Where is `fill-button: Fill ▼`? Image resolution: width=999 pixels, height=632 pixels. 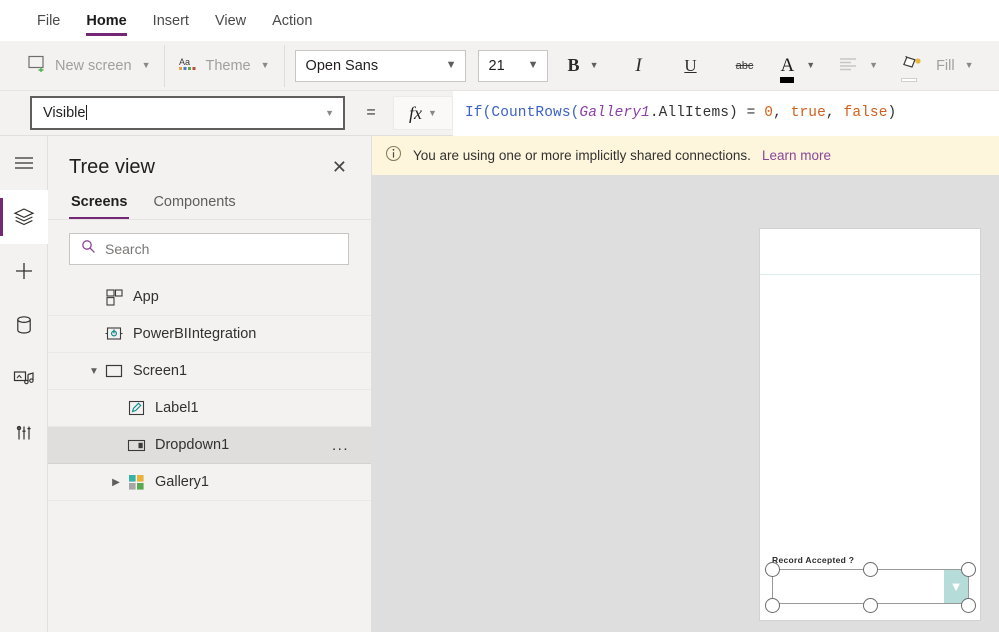
fill-button: Fill ▼ is located at coordinates (931, 66).